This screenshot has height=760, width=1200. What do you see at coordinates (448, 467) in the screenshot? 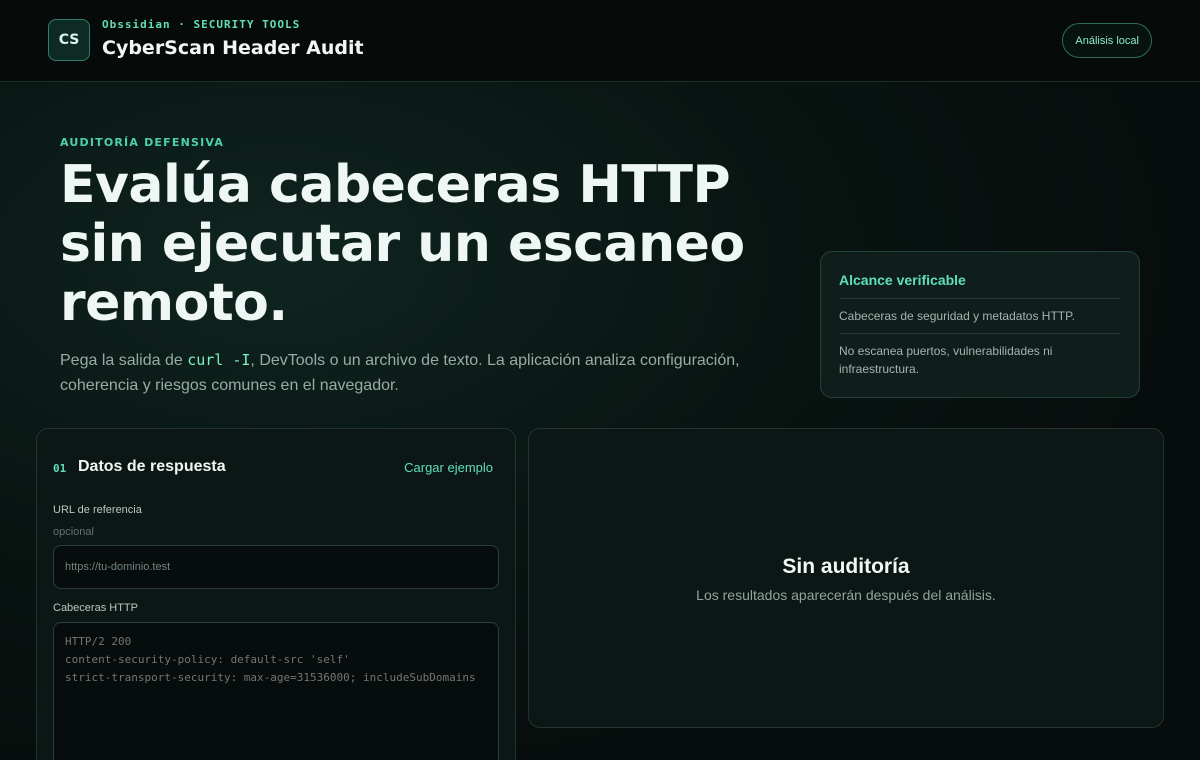
I see `load-example-button: Cargar ejemplo` at bounding box center [448, 467].